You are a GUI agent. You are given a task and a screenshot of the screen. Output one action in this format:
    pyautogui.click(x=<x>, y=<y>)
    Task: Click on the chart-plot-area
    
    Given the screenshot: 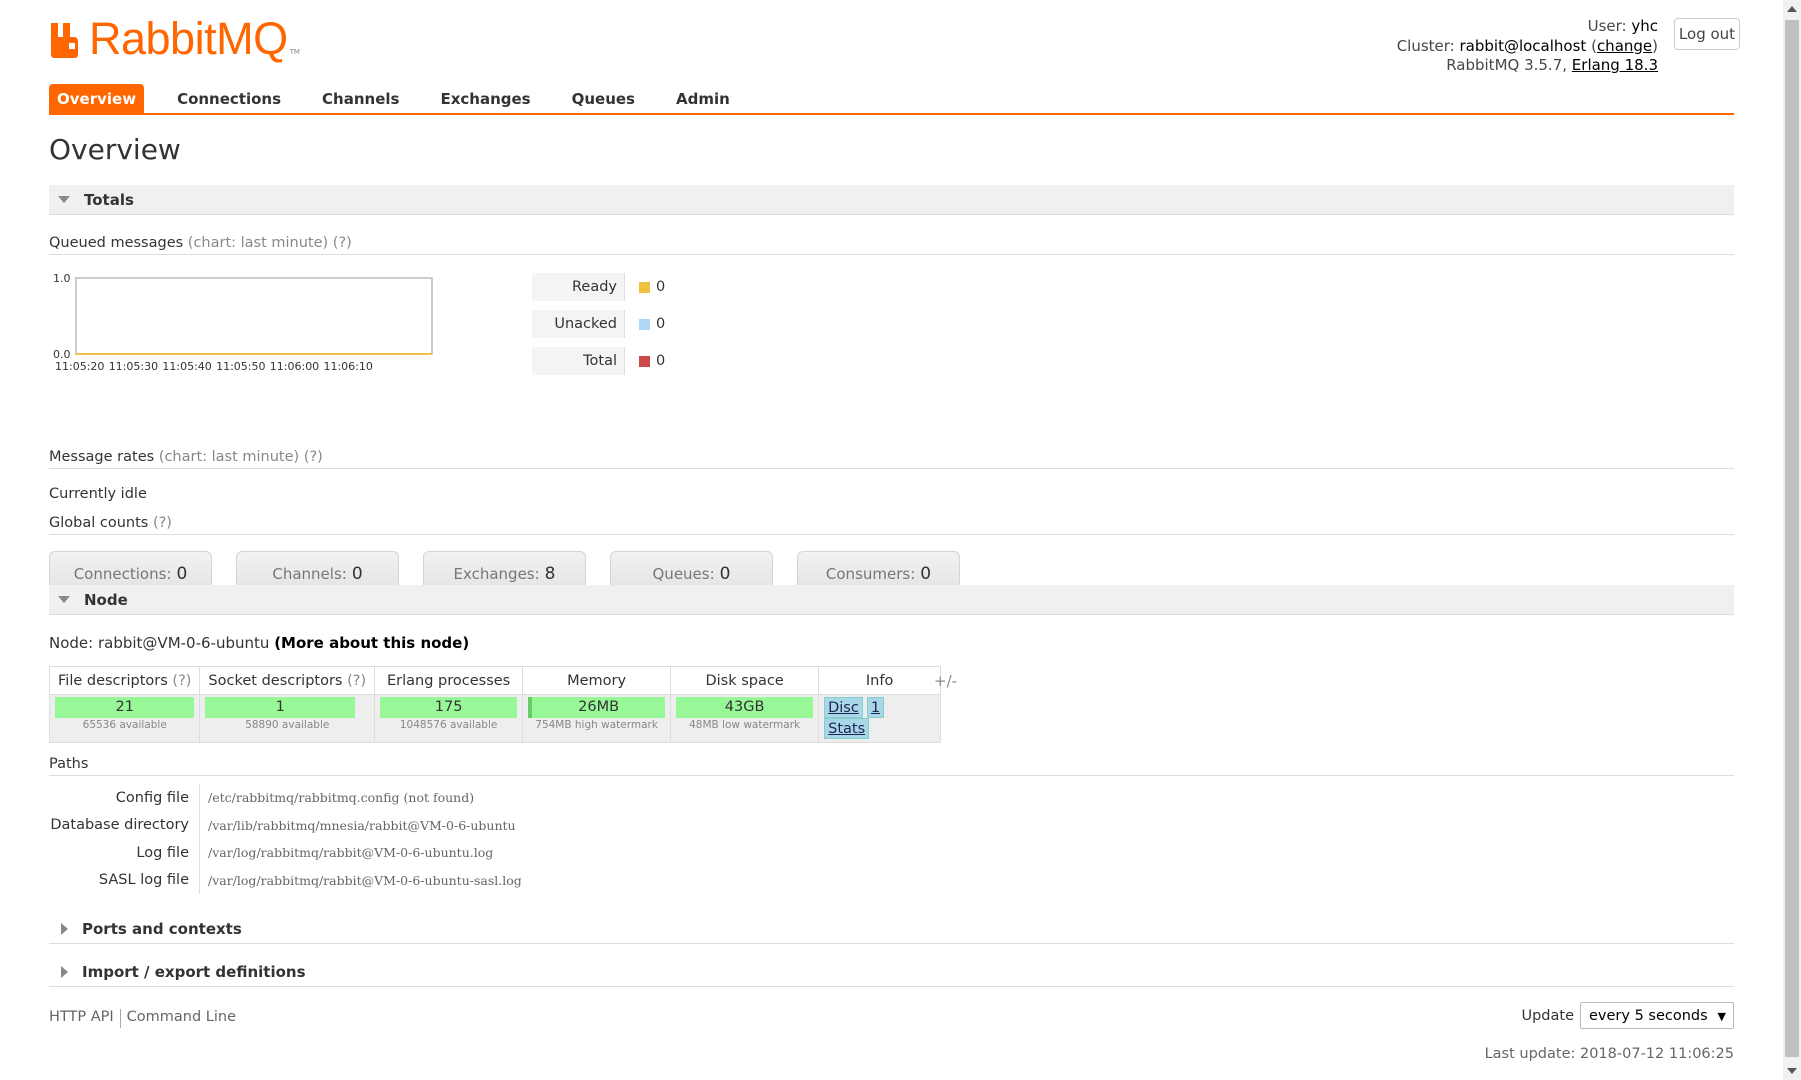 What is the action you would take?
    pyautogui.click(x=254, y=316)
    